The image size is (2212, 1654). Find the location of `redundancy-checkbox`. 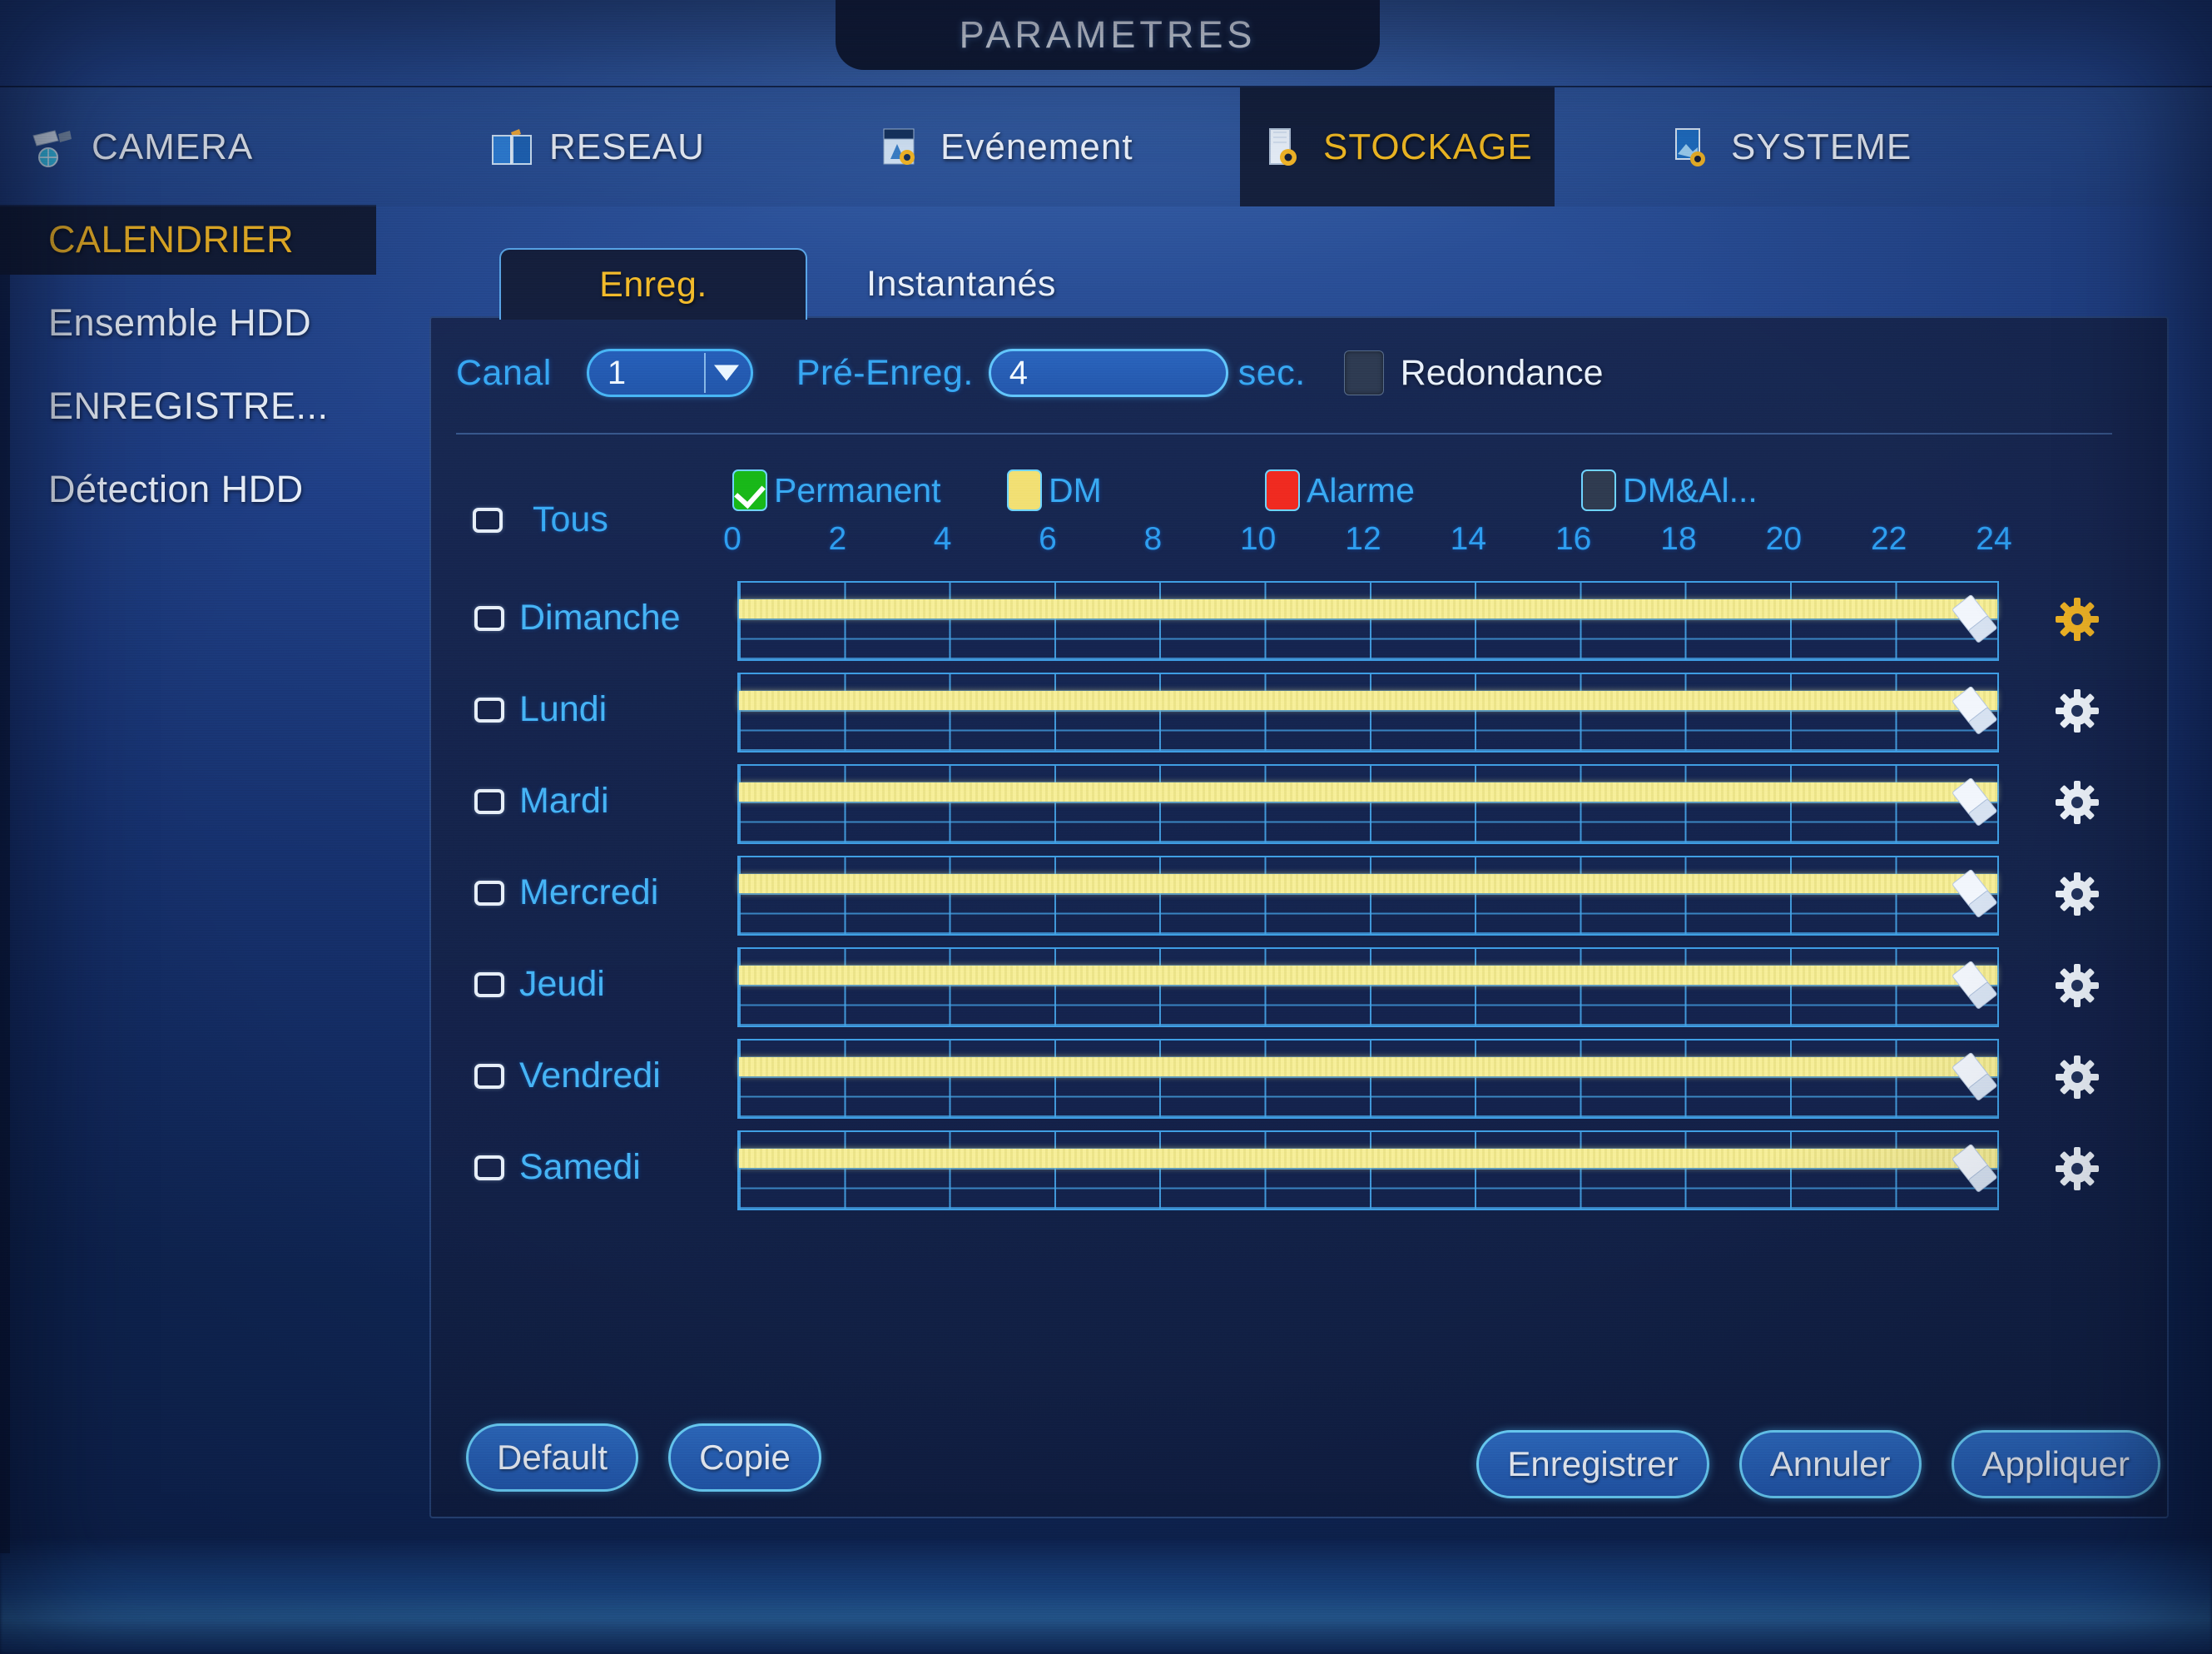

redundancy-checkbox is located at coordinates (1364, 372).